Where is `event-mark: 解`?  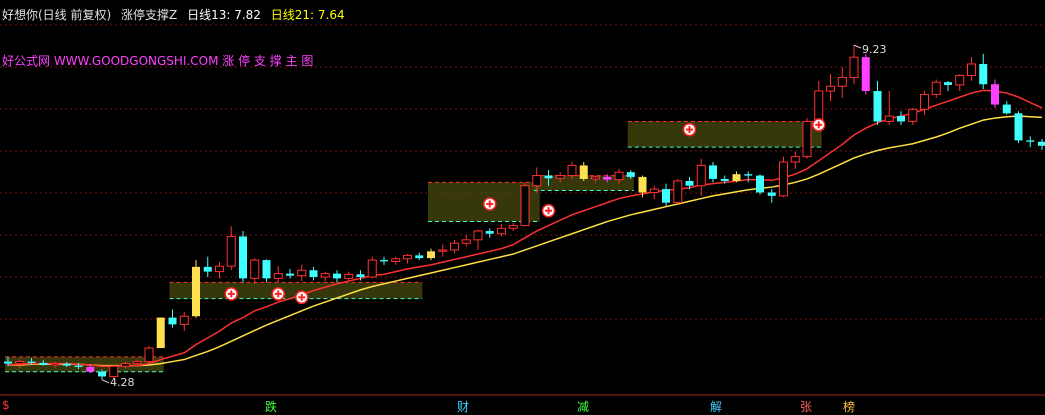
event-mark: 解 is located at coordinates (716, 406).